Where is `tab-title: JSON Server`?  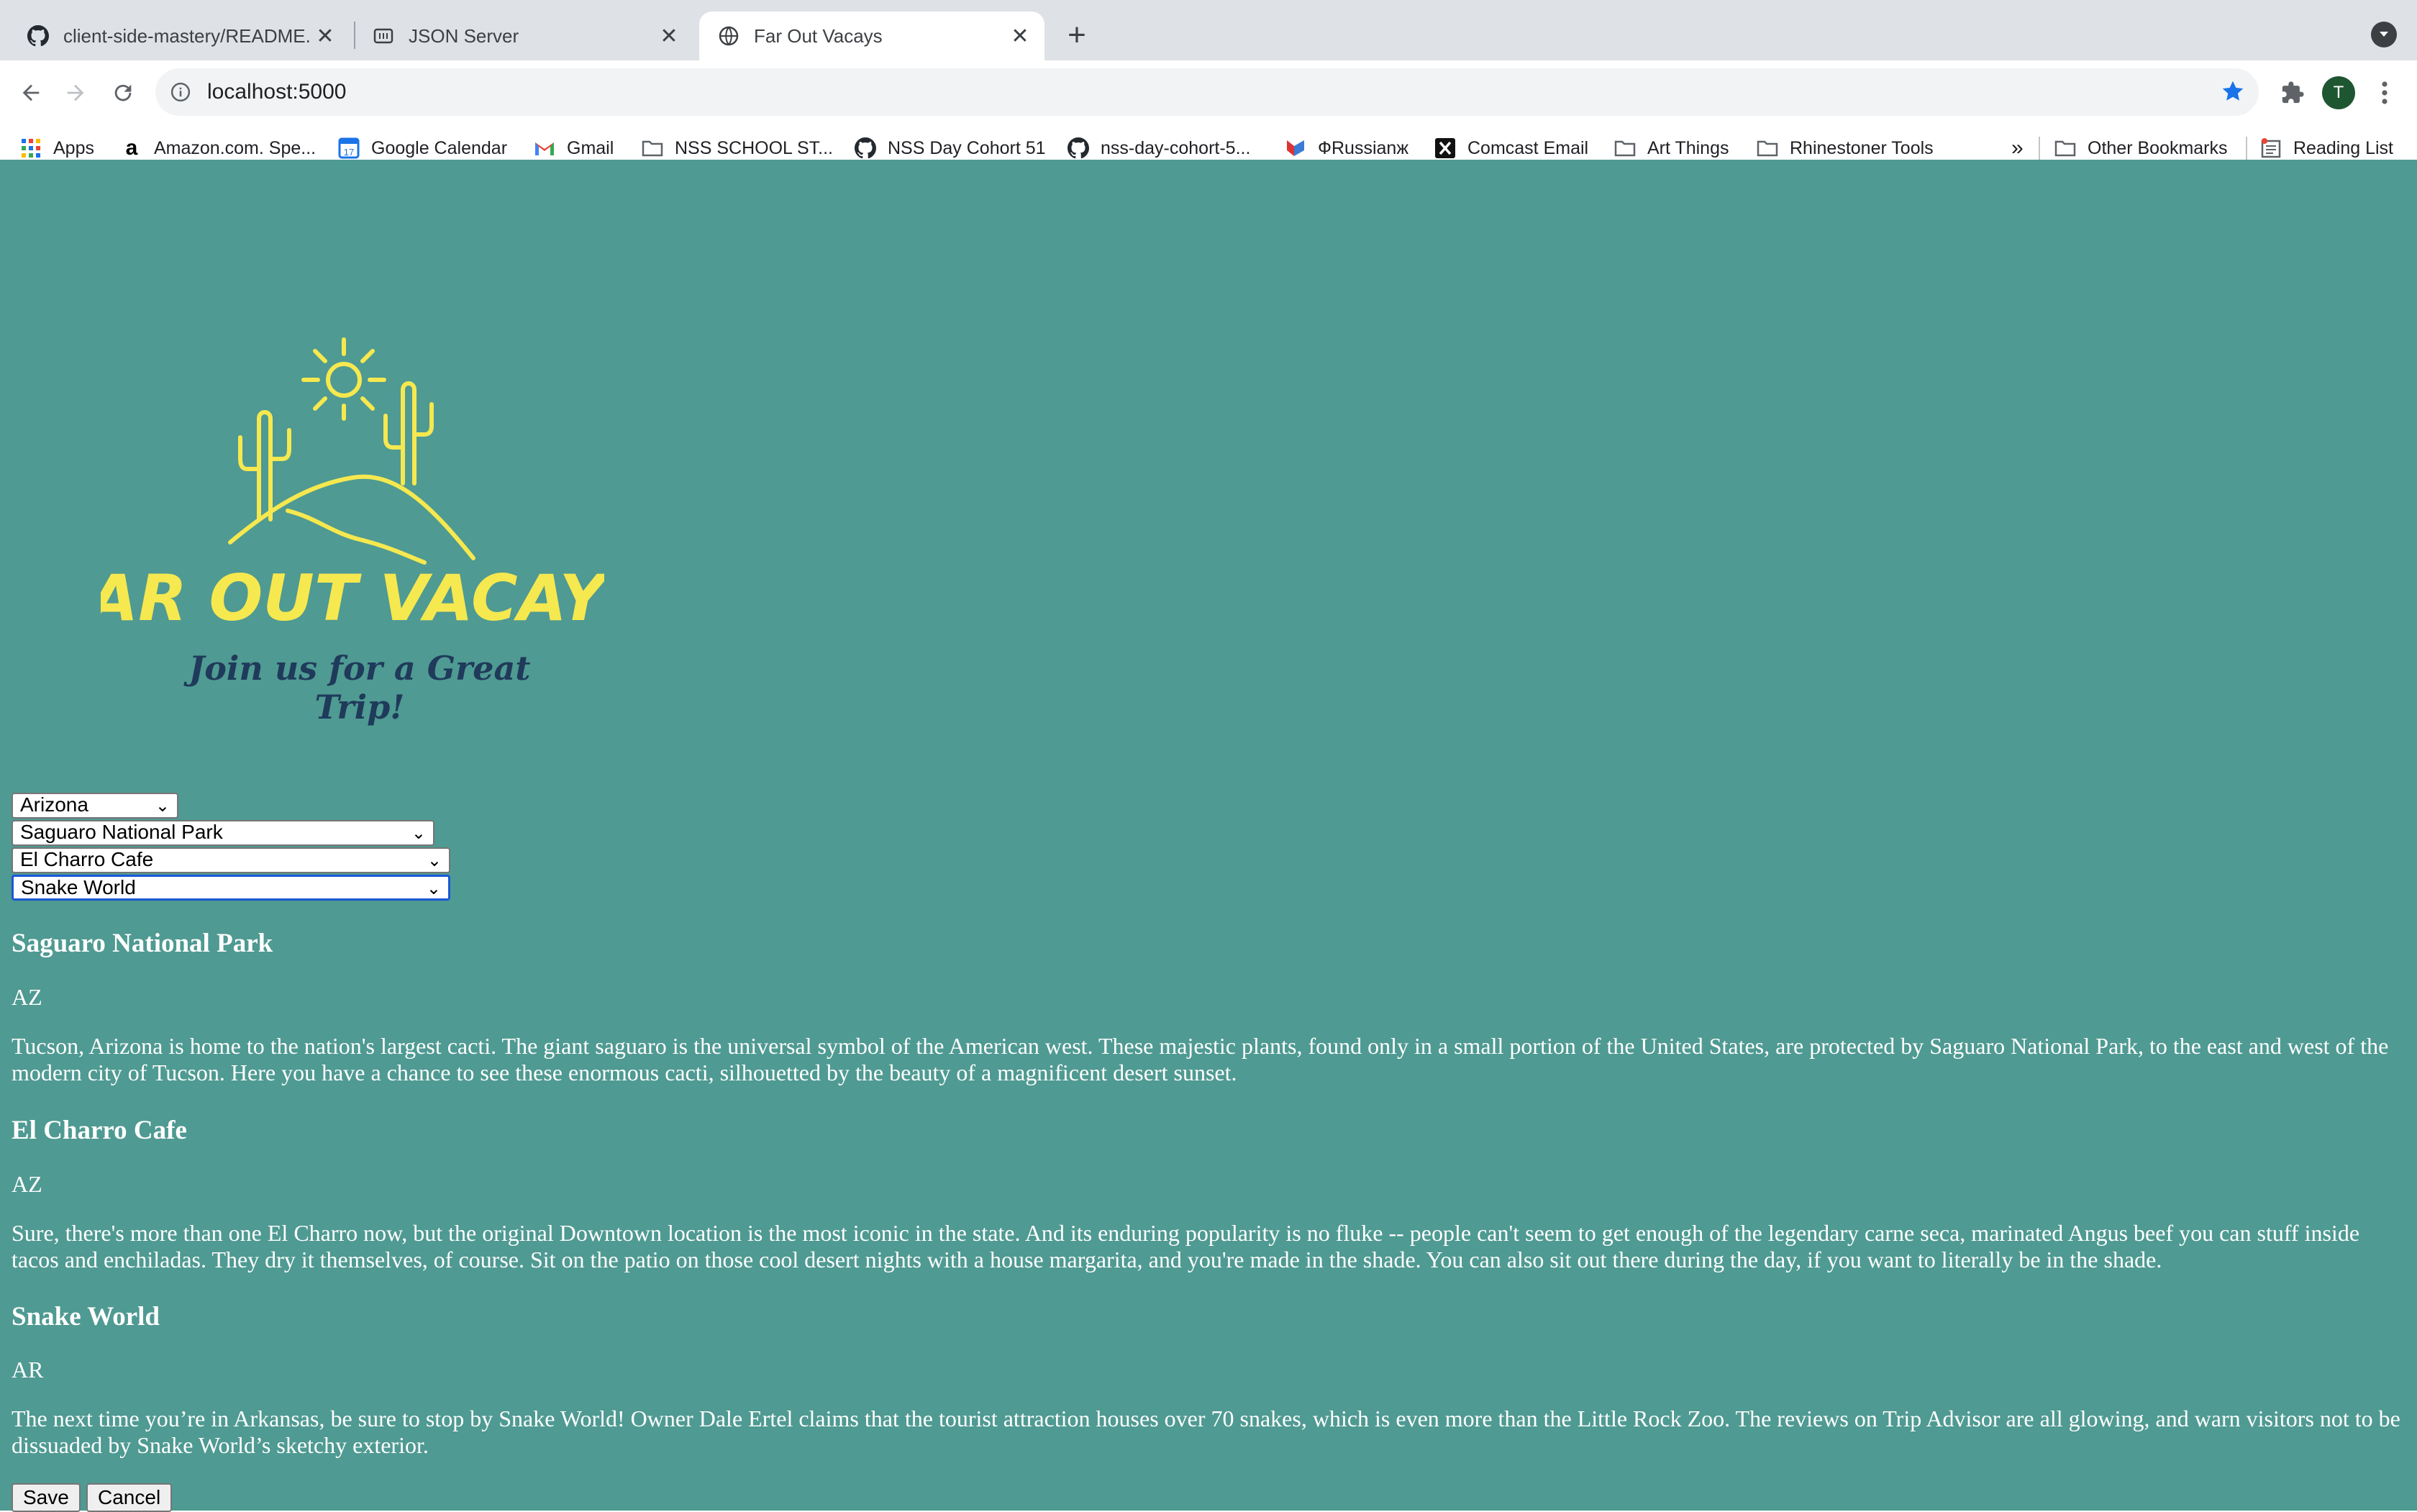
tab-title: JSON Server is located at coordinates (464, 35).